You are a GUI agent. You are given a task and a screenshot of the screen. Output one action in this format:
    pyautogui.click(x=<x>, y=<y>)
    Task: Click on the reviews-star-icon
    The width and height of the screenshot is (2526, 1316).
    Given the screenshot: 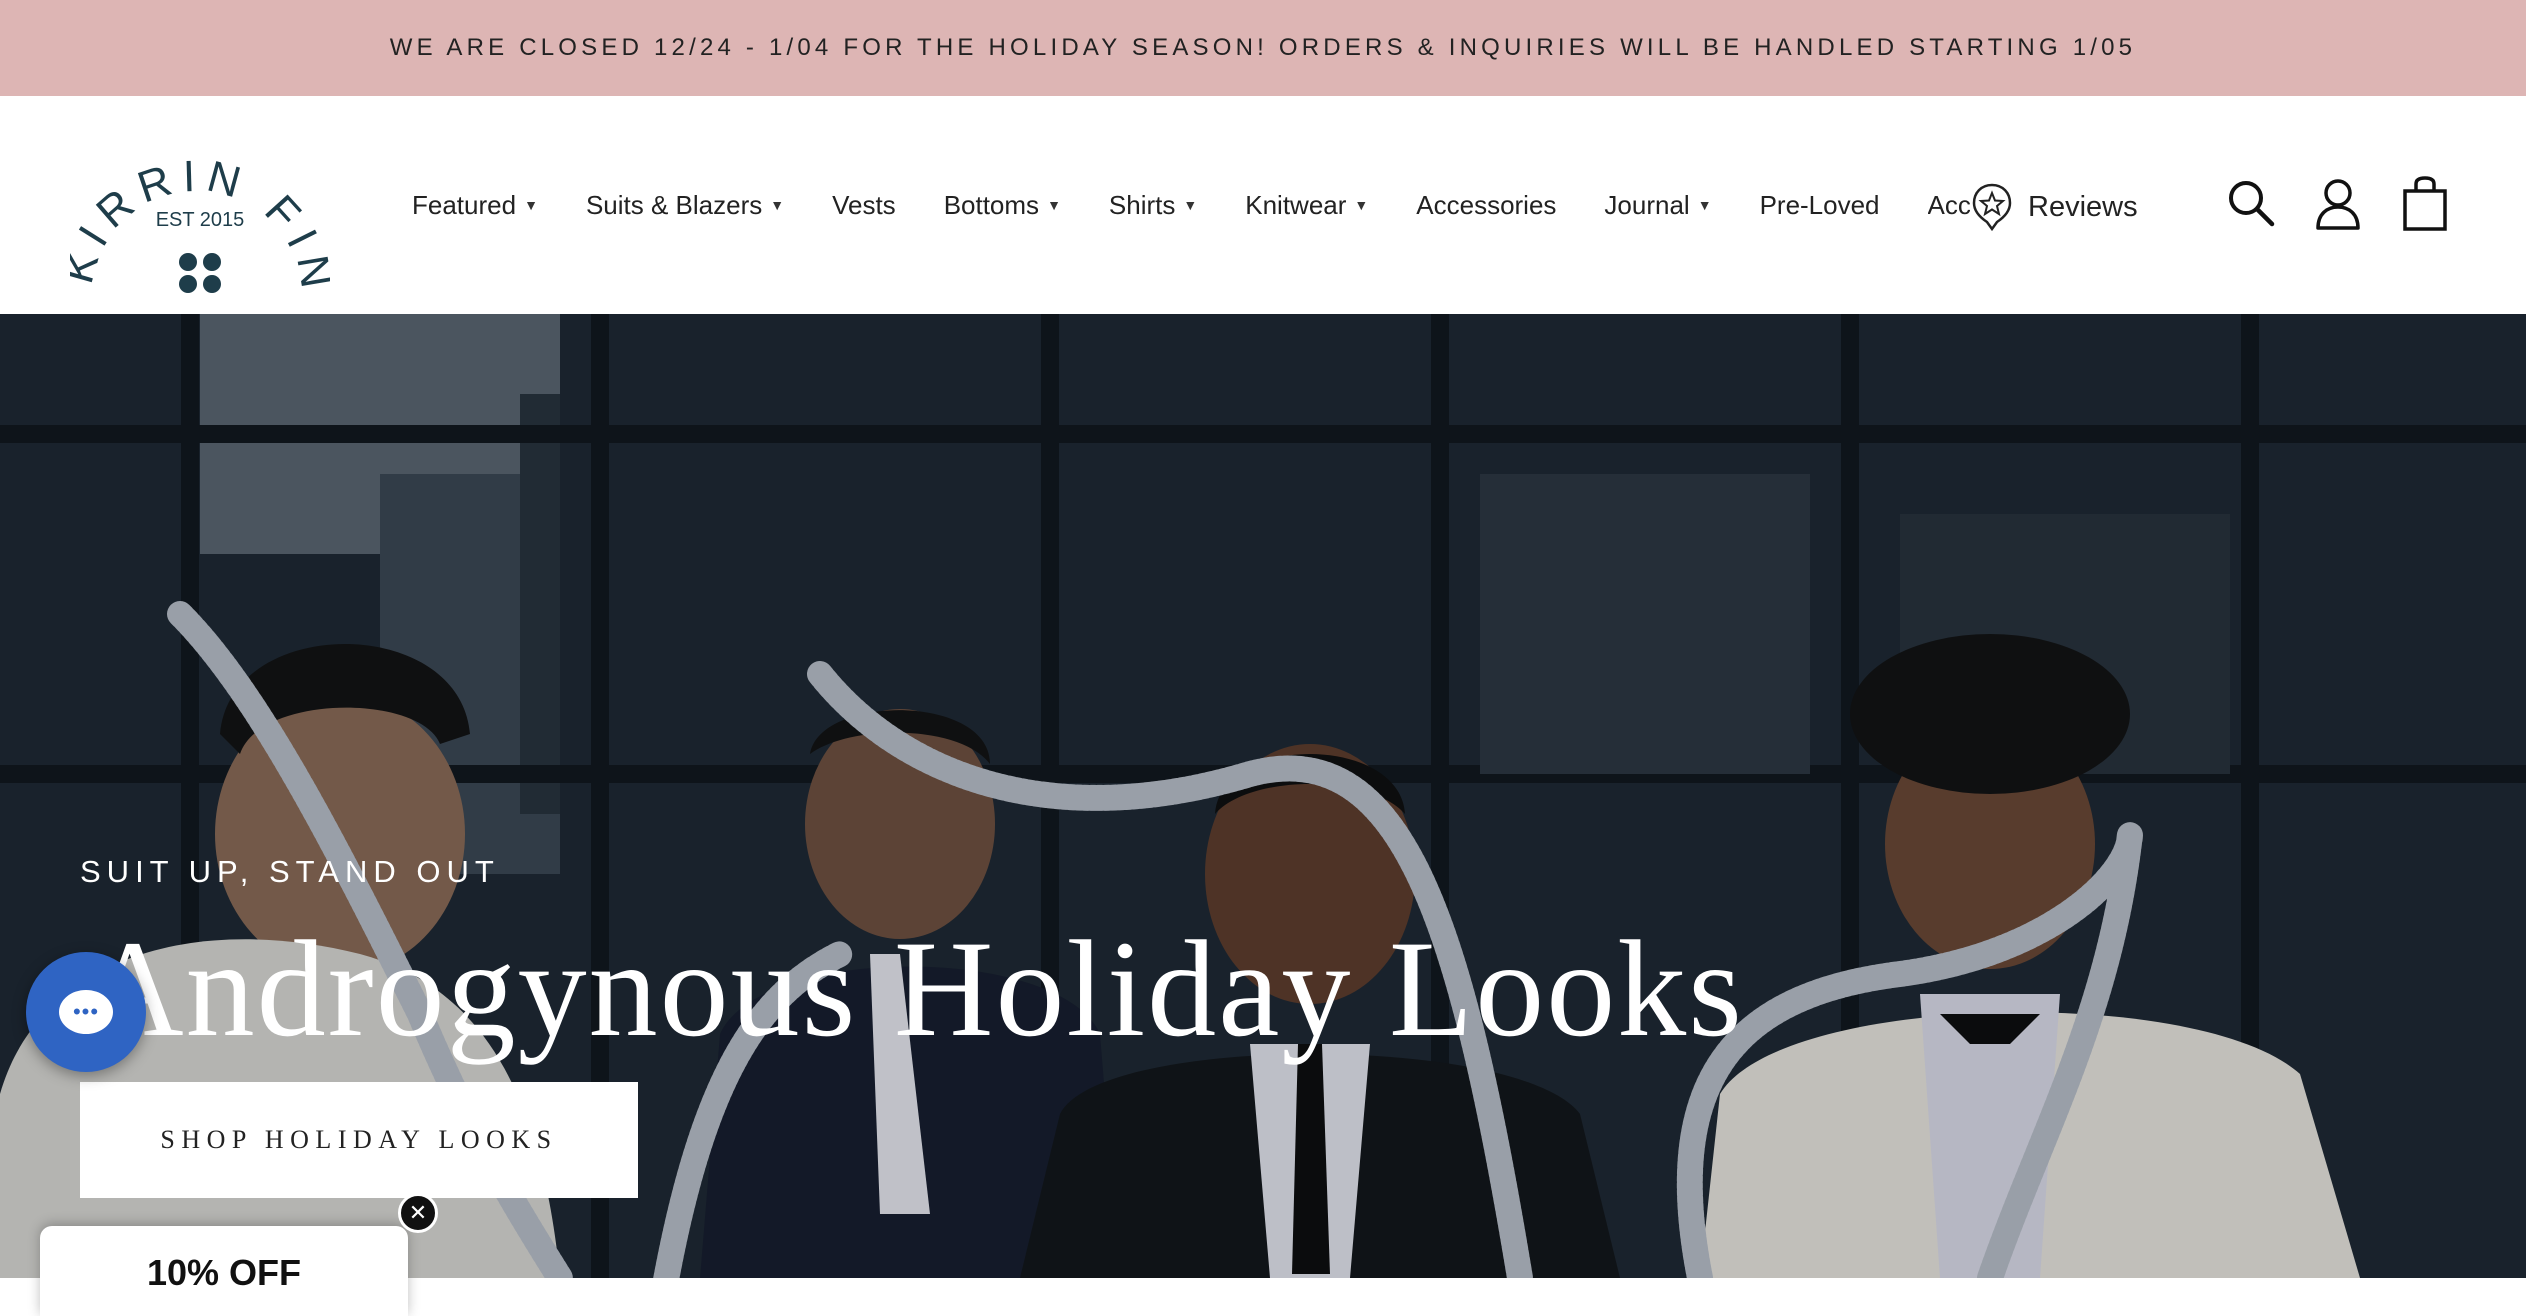 What is the action you would take?
    pyautogui.click(x=1992, y=207)
    